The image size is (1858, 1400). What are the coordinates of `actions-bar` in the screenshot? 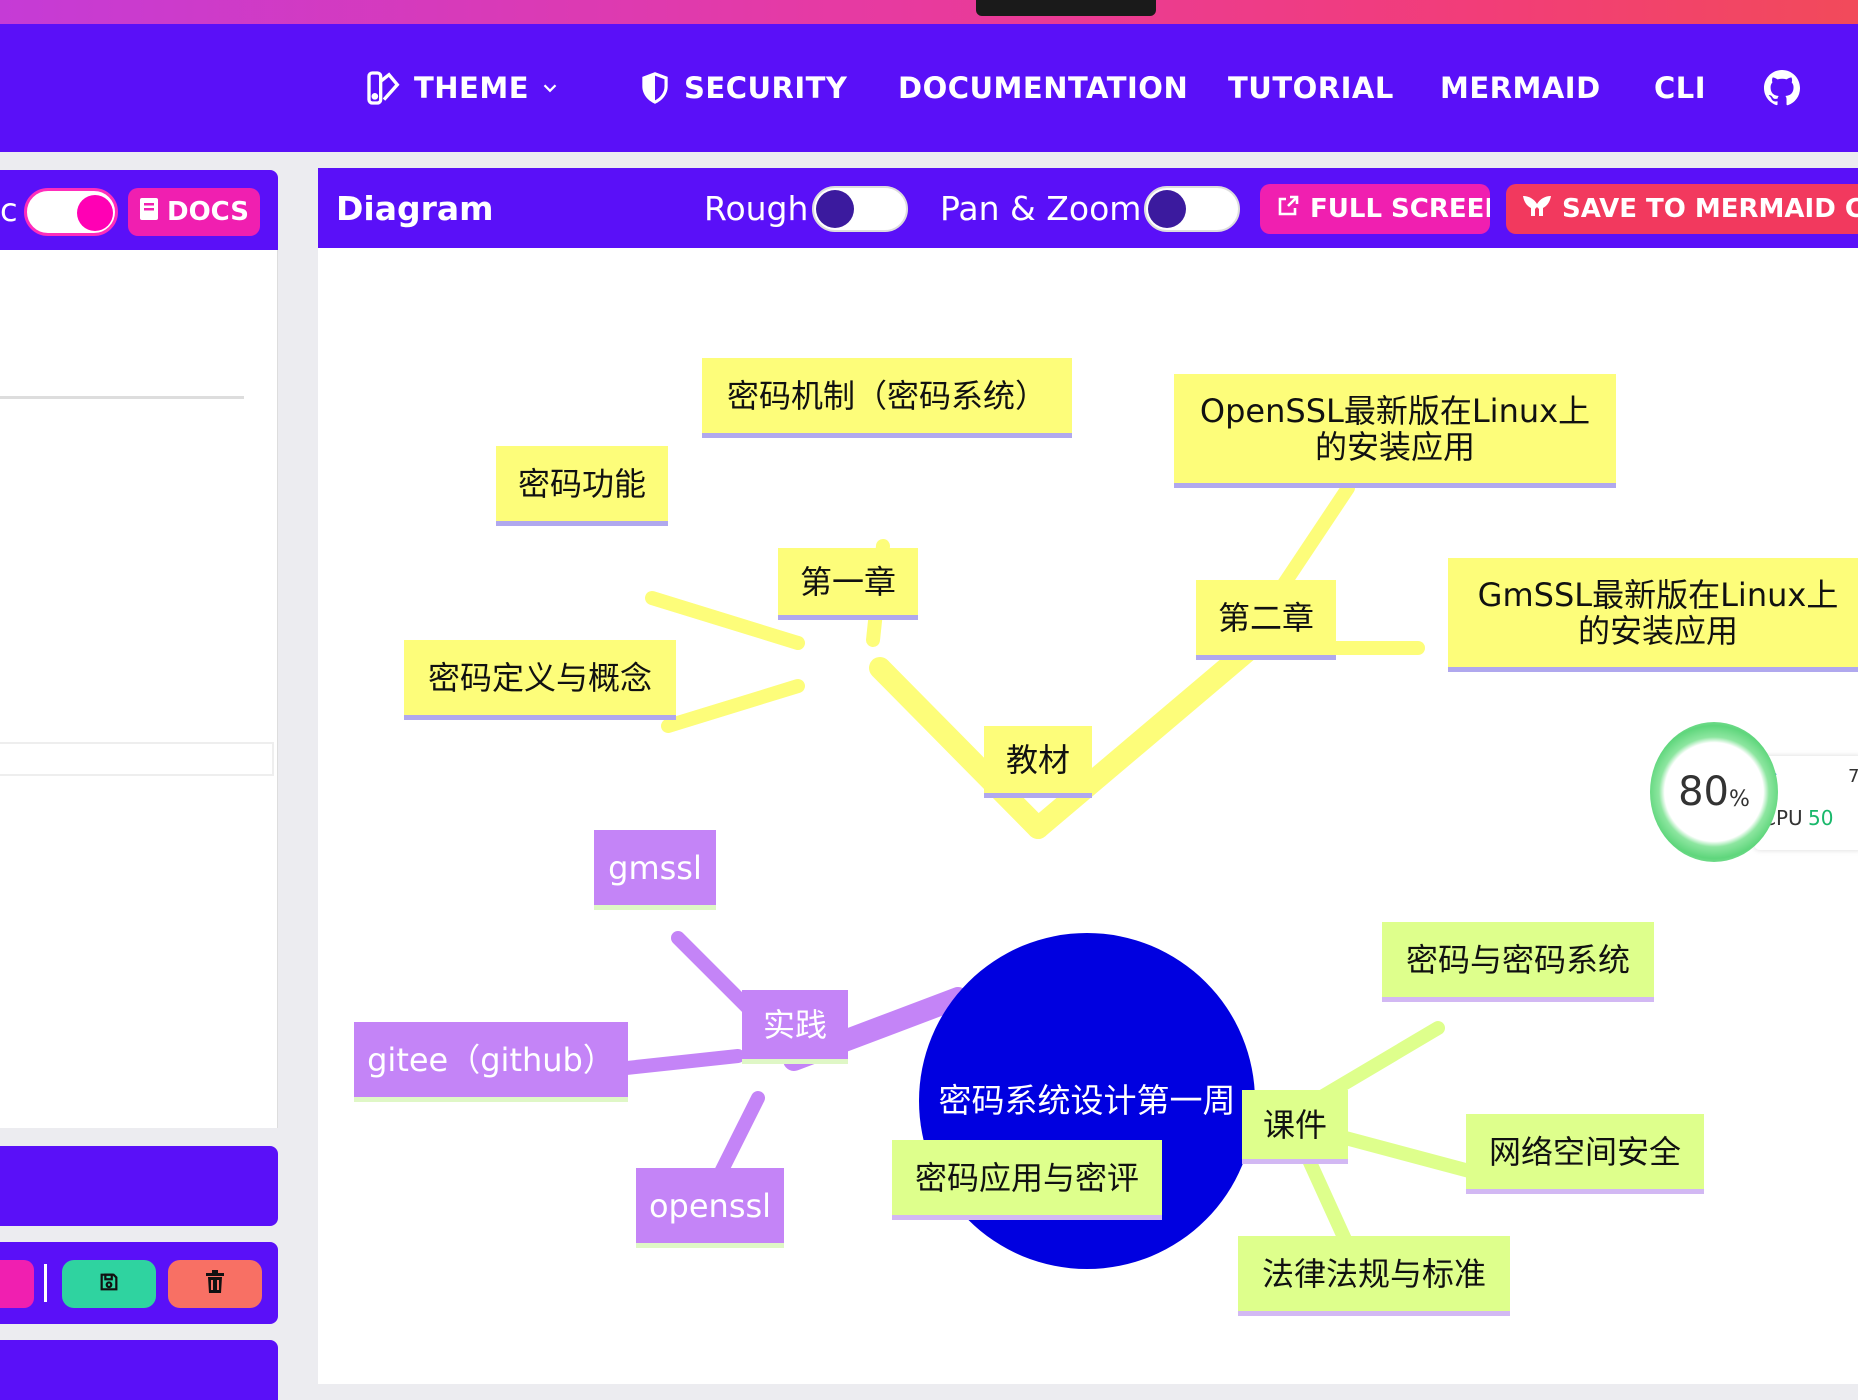 It's located at (139, 1283).